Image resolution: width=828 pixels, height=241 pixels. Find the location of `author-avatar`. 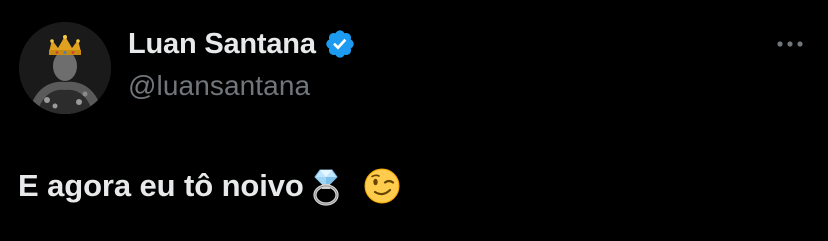

author-avatar is located at coordinates (65, 68).